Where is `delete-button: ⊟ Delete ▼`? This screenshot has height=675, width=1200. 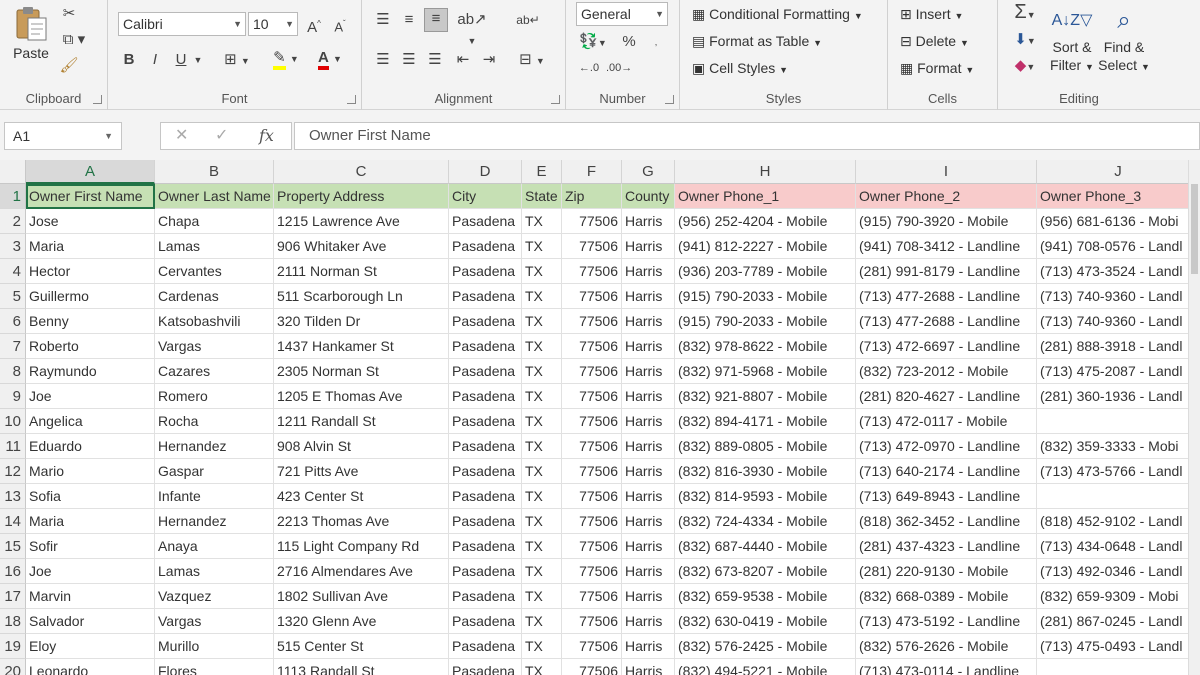
delete-button: ⊟ Delete ▼ is located at coordinates (934, 42).